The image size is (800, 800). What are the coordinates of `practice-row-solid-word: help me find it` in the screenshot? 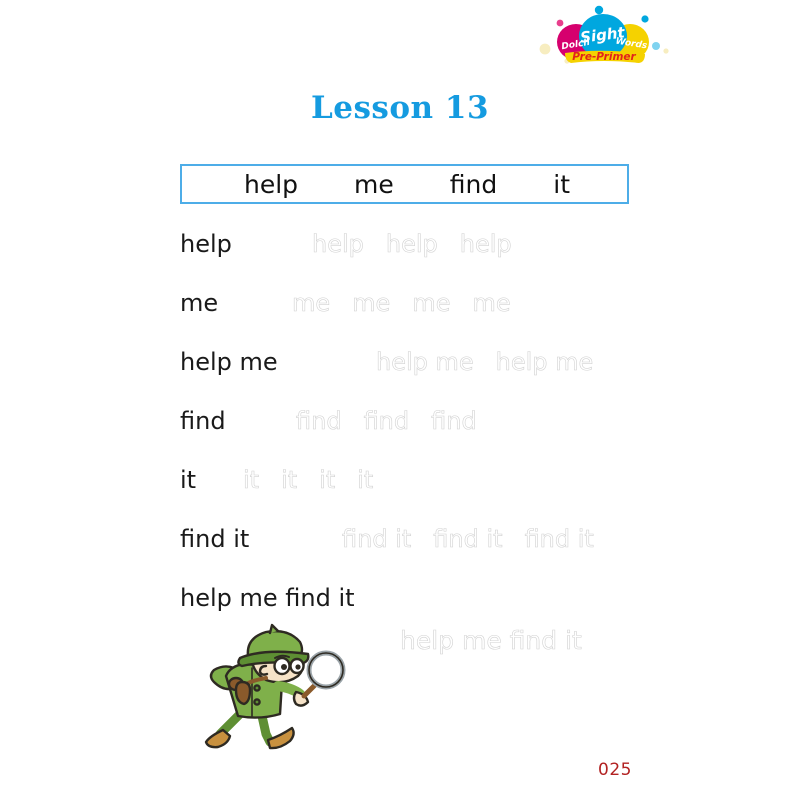 It's located at (267, 598).